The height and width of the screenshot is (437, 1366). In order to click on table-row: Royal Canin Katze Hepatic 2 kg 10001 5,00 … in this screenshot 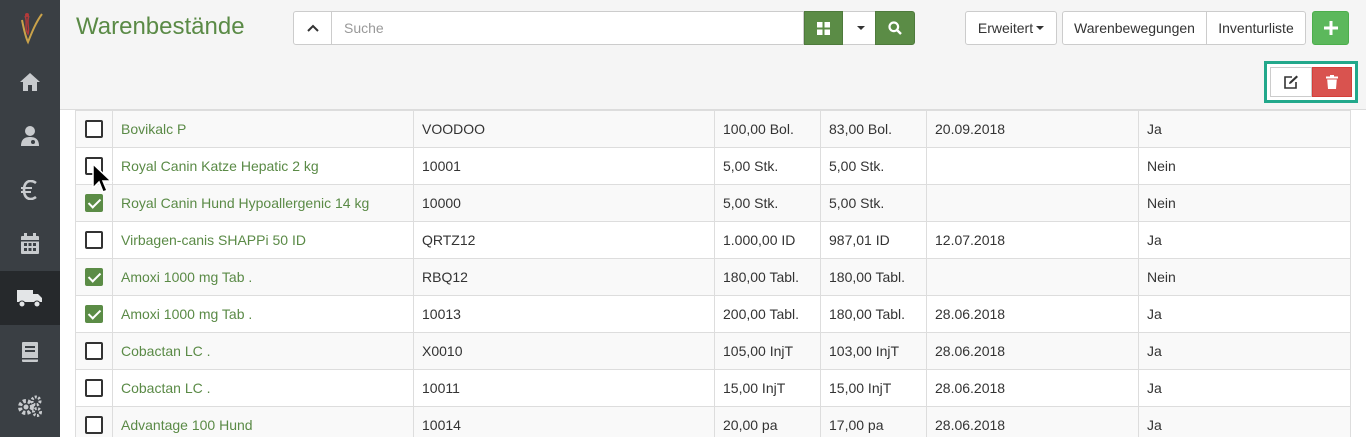, I will do `click(713, 166)`.